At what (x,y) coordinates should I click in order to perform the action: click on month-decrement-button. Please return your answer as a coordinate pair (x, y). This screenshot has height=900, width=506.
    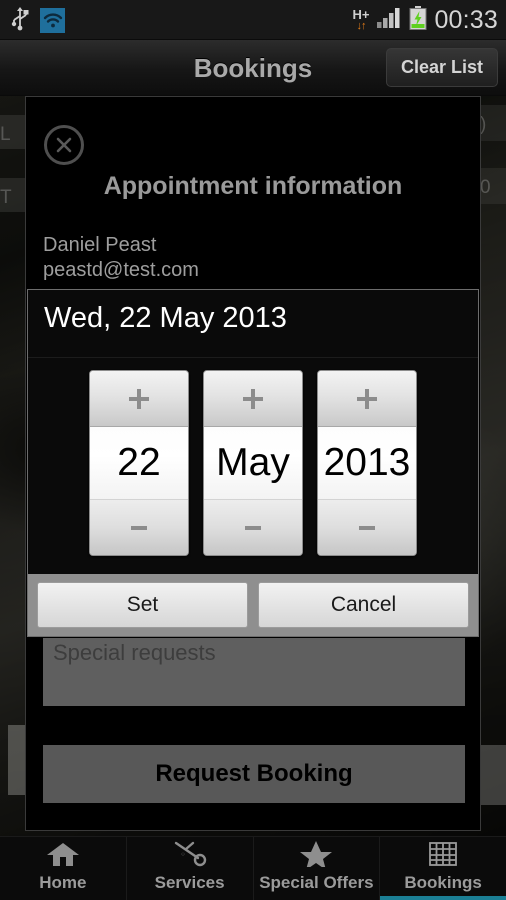
    Looking at the image, I should click on (253, 527).